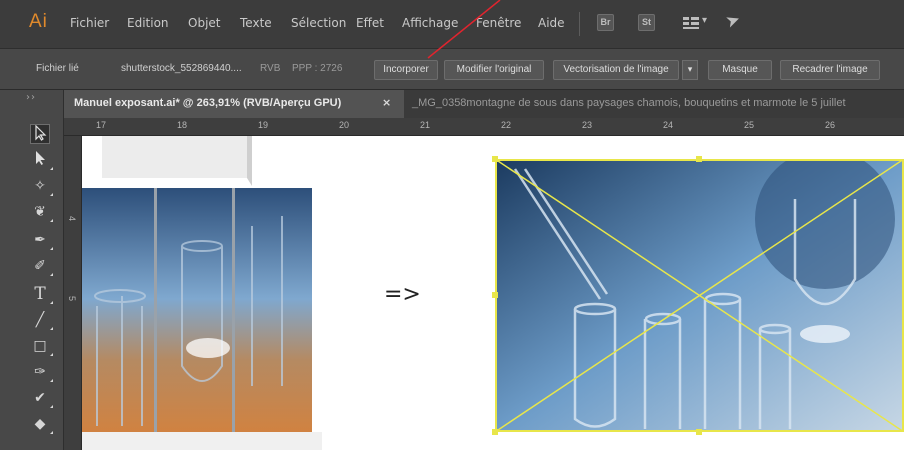  I want to click on image-trace-dropdown: ▾, so click(690, 70).